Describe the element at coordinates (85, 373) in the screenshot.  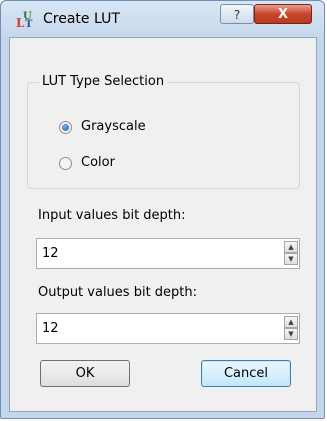
I see `ok-button: OK` at that location.